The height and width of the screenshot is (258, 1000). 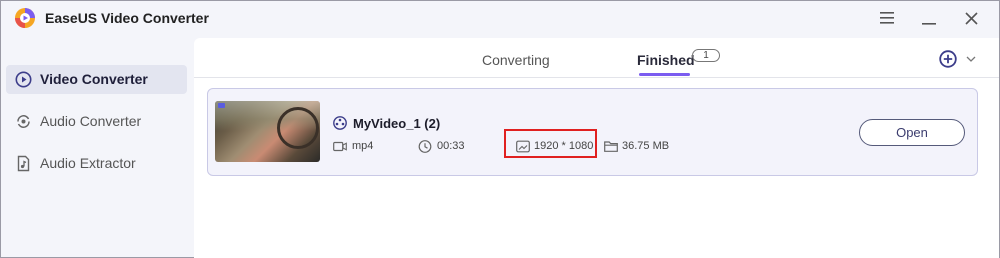 I want to click on active-tab-indicator, so click(x=664, y=74).